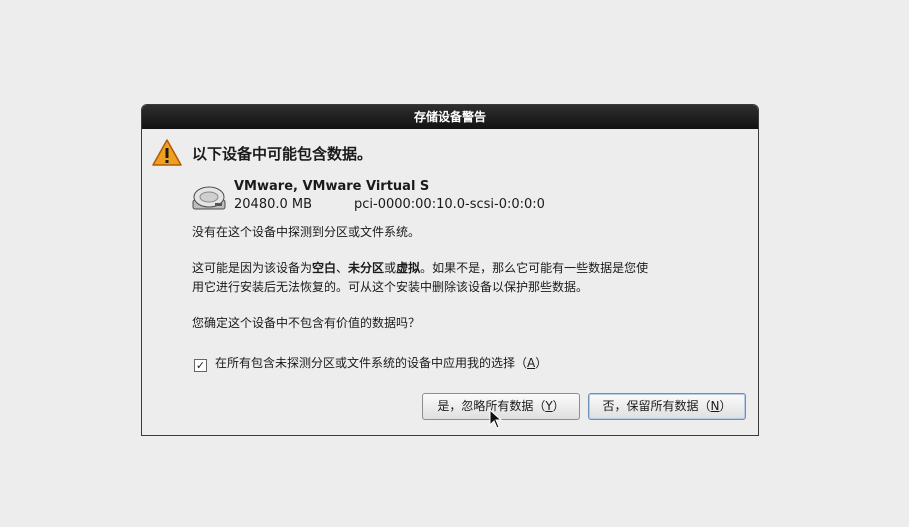  What do you see at coordinates (252, 268) in the screenshot?
I see `reason-text-1: 这可能是因为该设备为` at bounding box center [252, 268].